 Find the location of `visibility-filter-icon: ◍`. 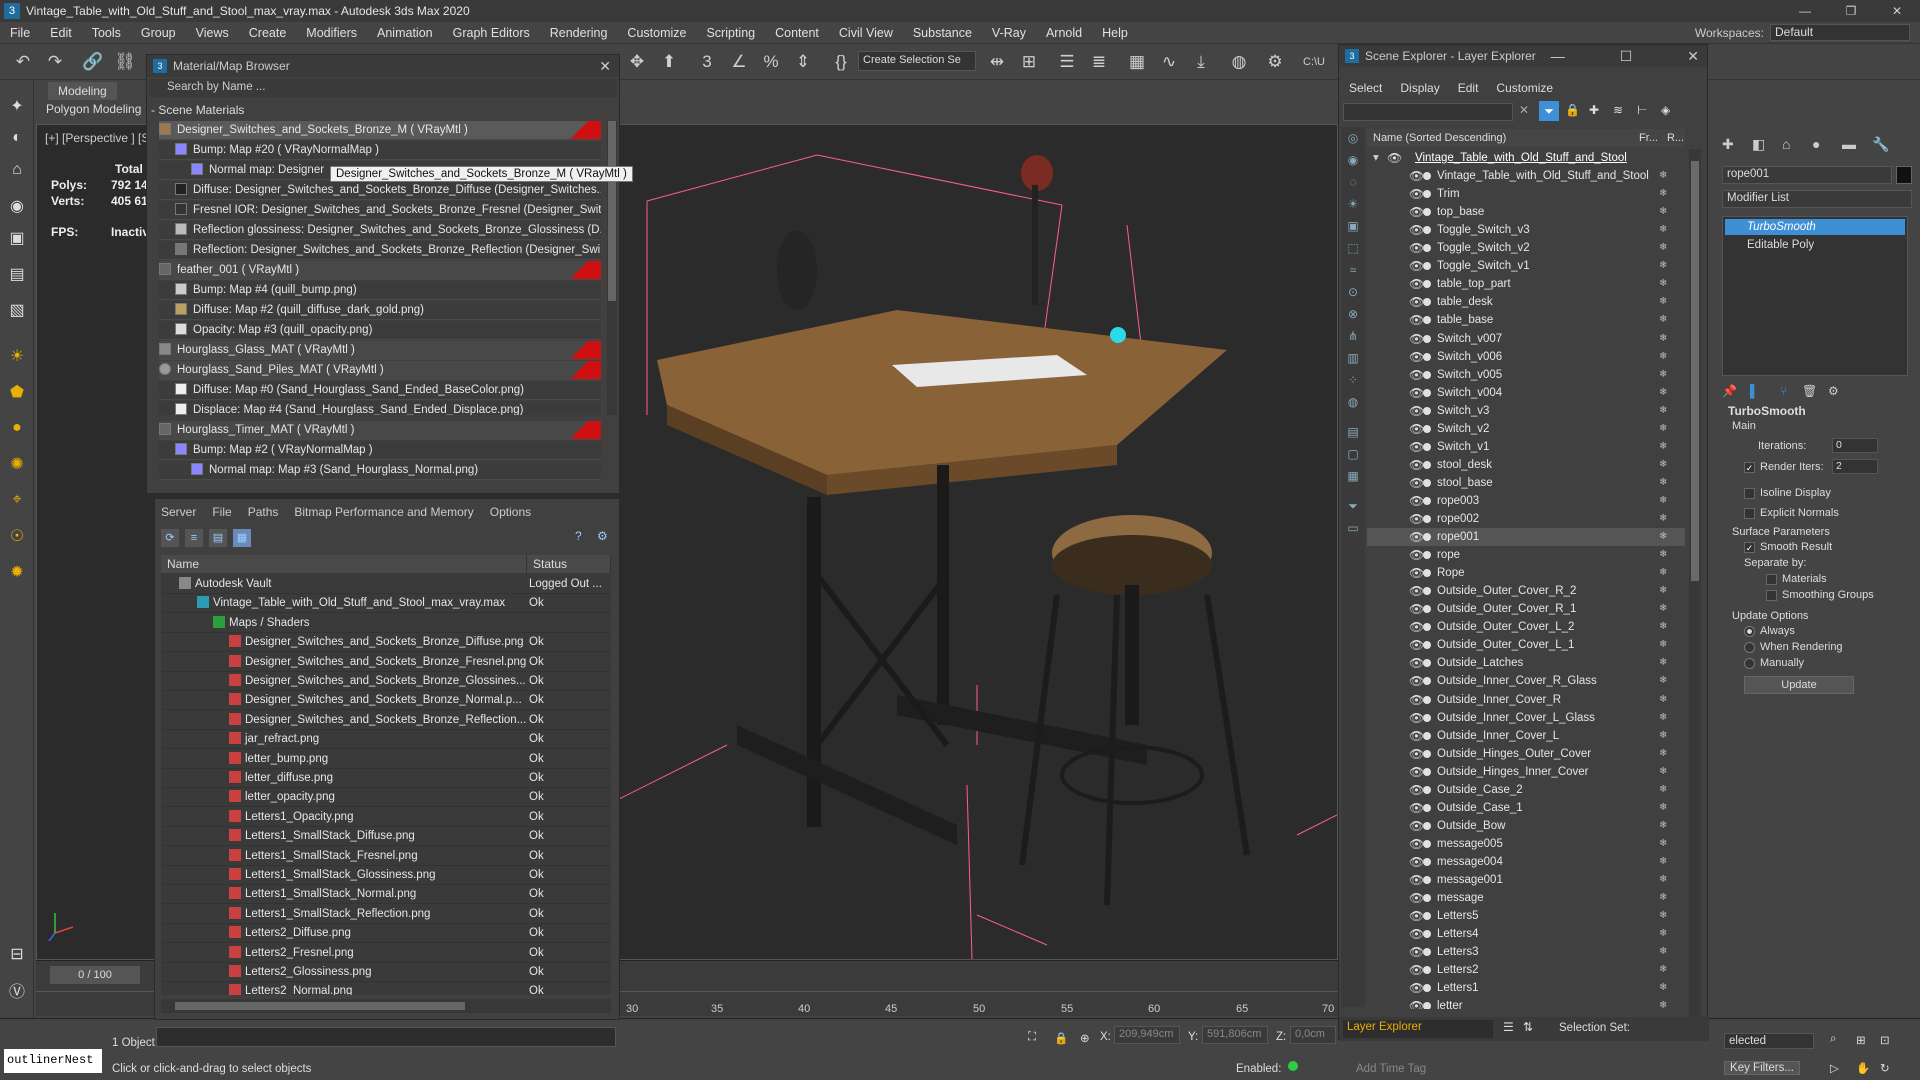

visibility-filter-icon: ◍ is located at coordinates (1353, 403).